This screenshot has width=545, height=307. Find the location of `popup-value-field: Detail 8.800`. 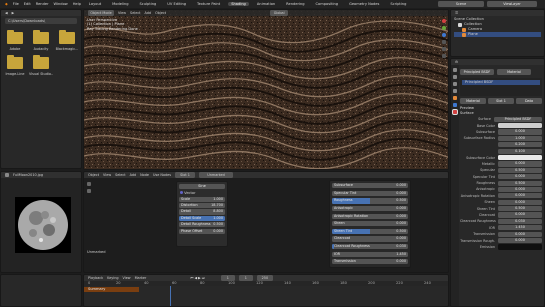

popup-value-field: Detail 8.800 is located at coordinates (202, 212).